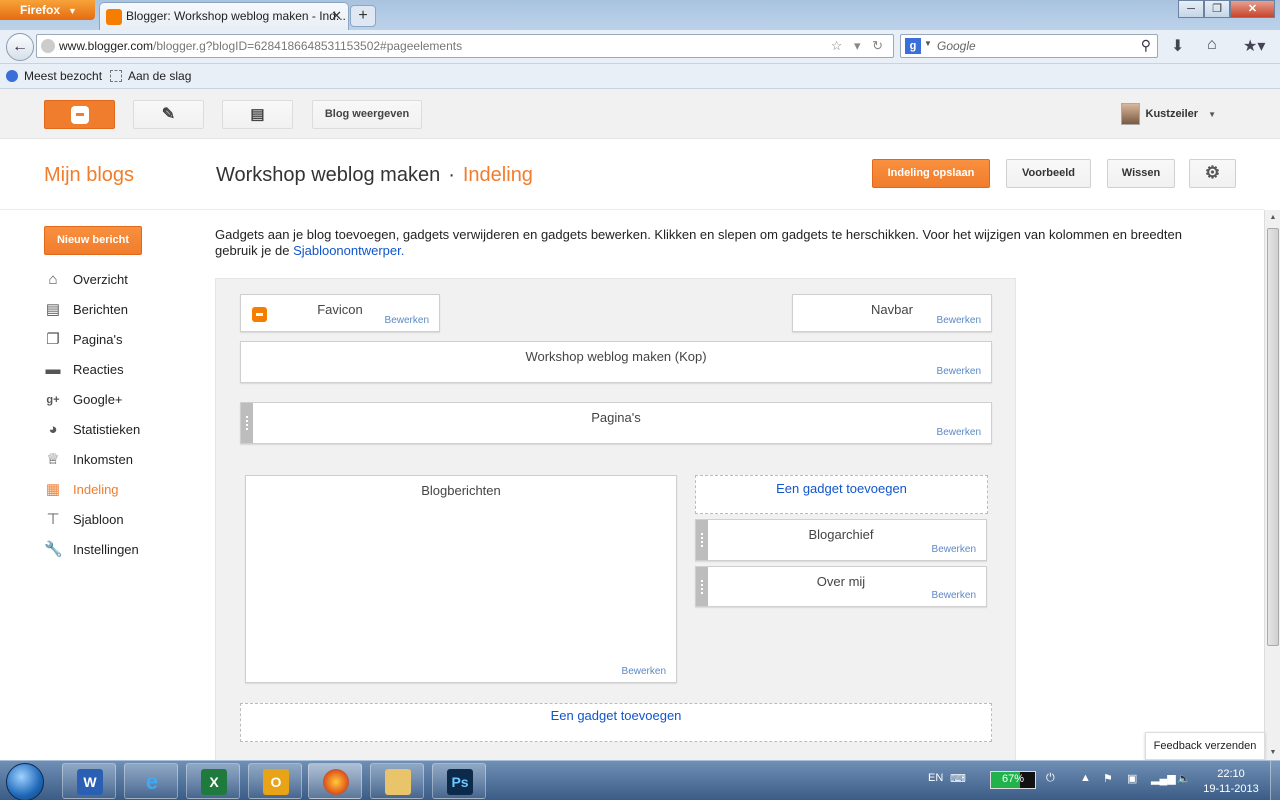  I want to click on action-center-flag-icon: ⚑, so click(1108, 778).